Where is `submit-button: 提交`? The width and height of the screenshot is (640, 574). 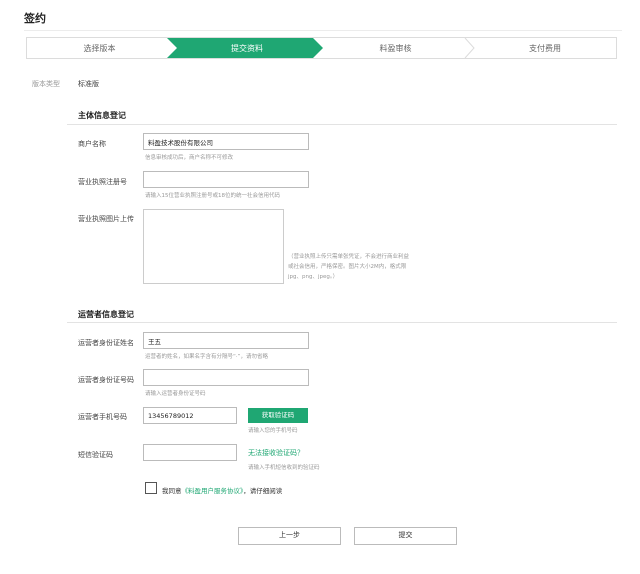 submit-button: 提交 is located at coordinates (405, 536).